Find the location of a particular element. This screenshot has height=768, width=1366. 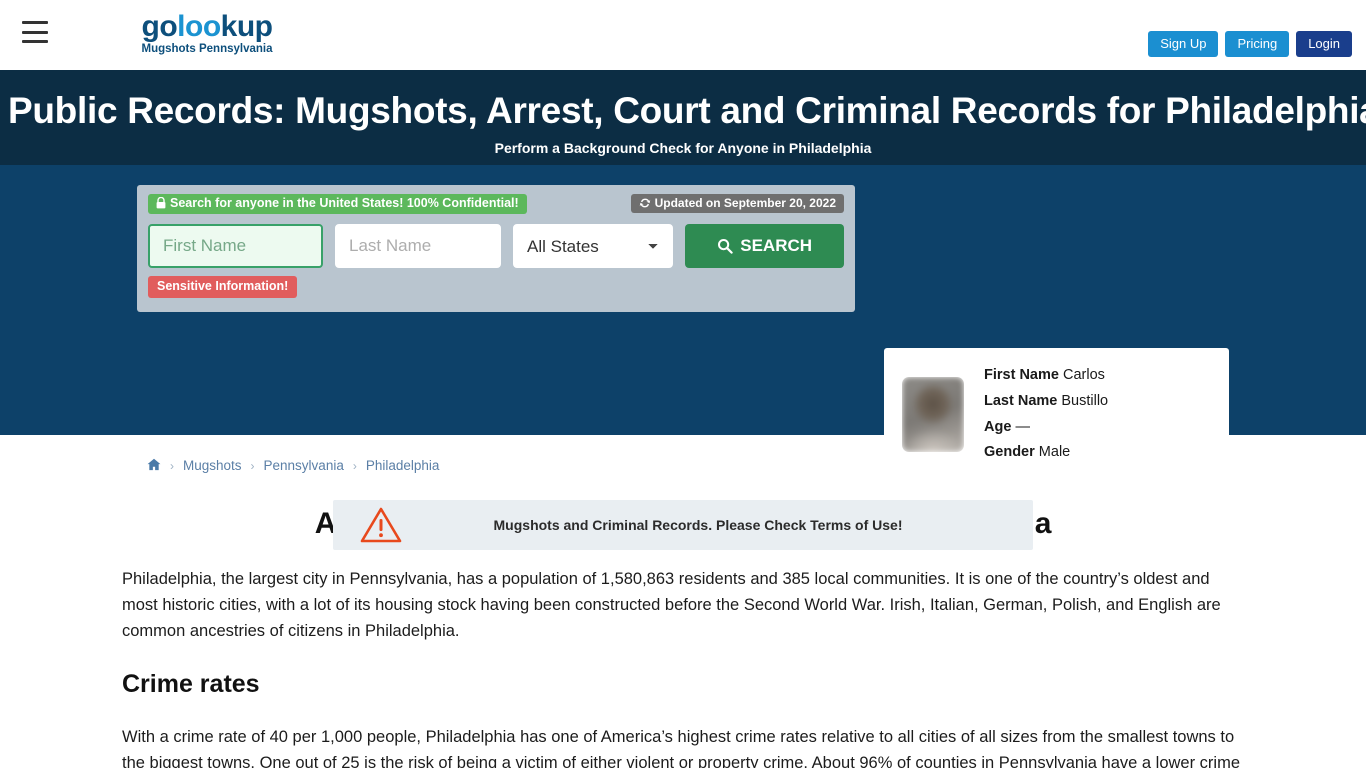

logo-text-part2: kup is located at coordinates (246, 26).